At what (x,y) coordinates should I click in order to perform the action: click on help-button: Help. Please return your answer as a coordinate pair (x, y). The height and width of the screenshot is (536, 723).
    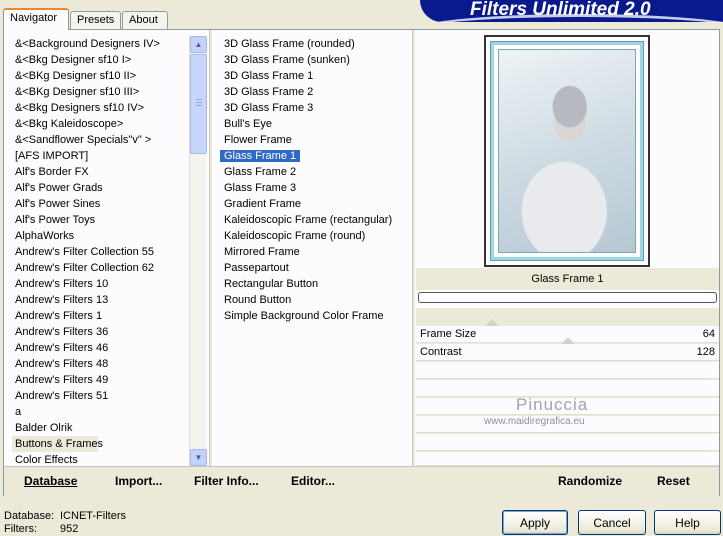
    Looking at the image, I should click on (687, 522).